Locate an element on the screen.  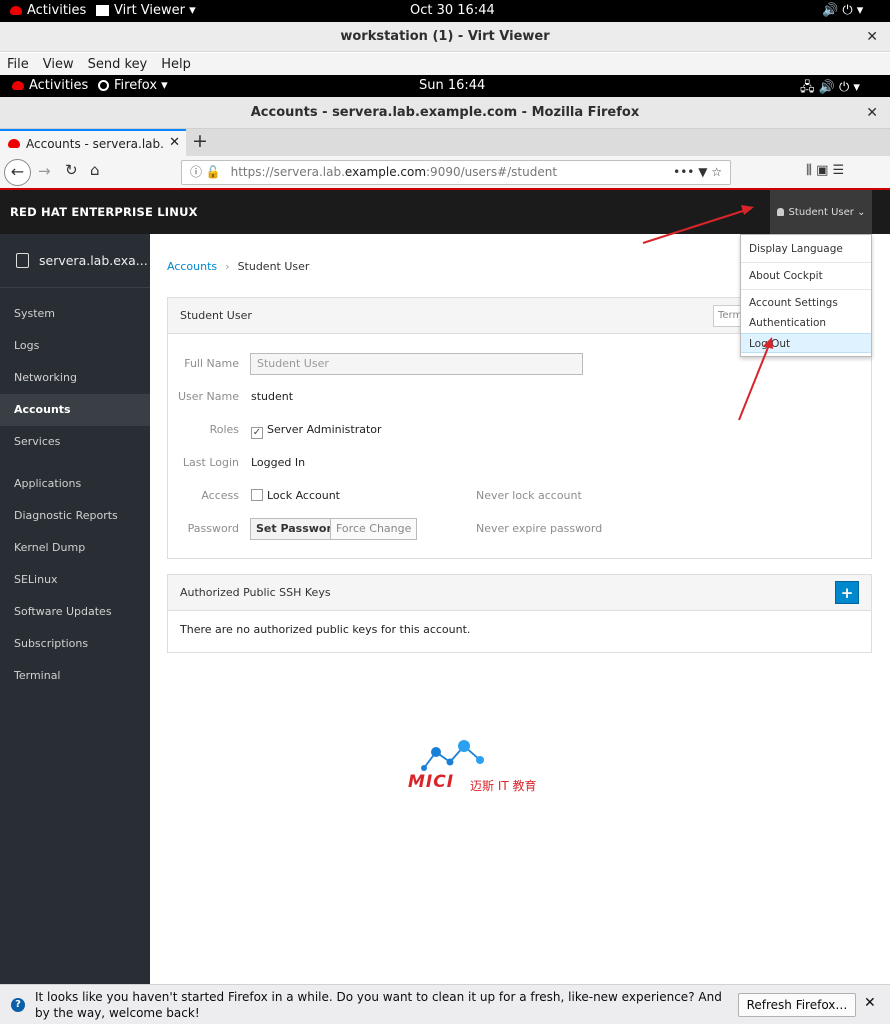
home-icon: ⌂ is located at coordinates (95, 170).